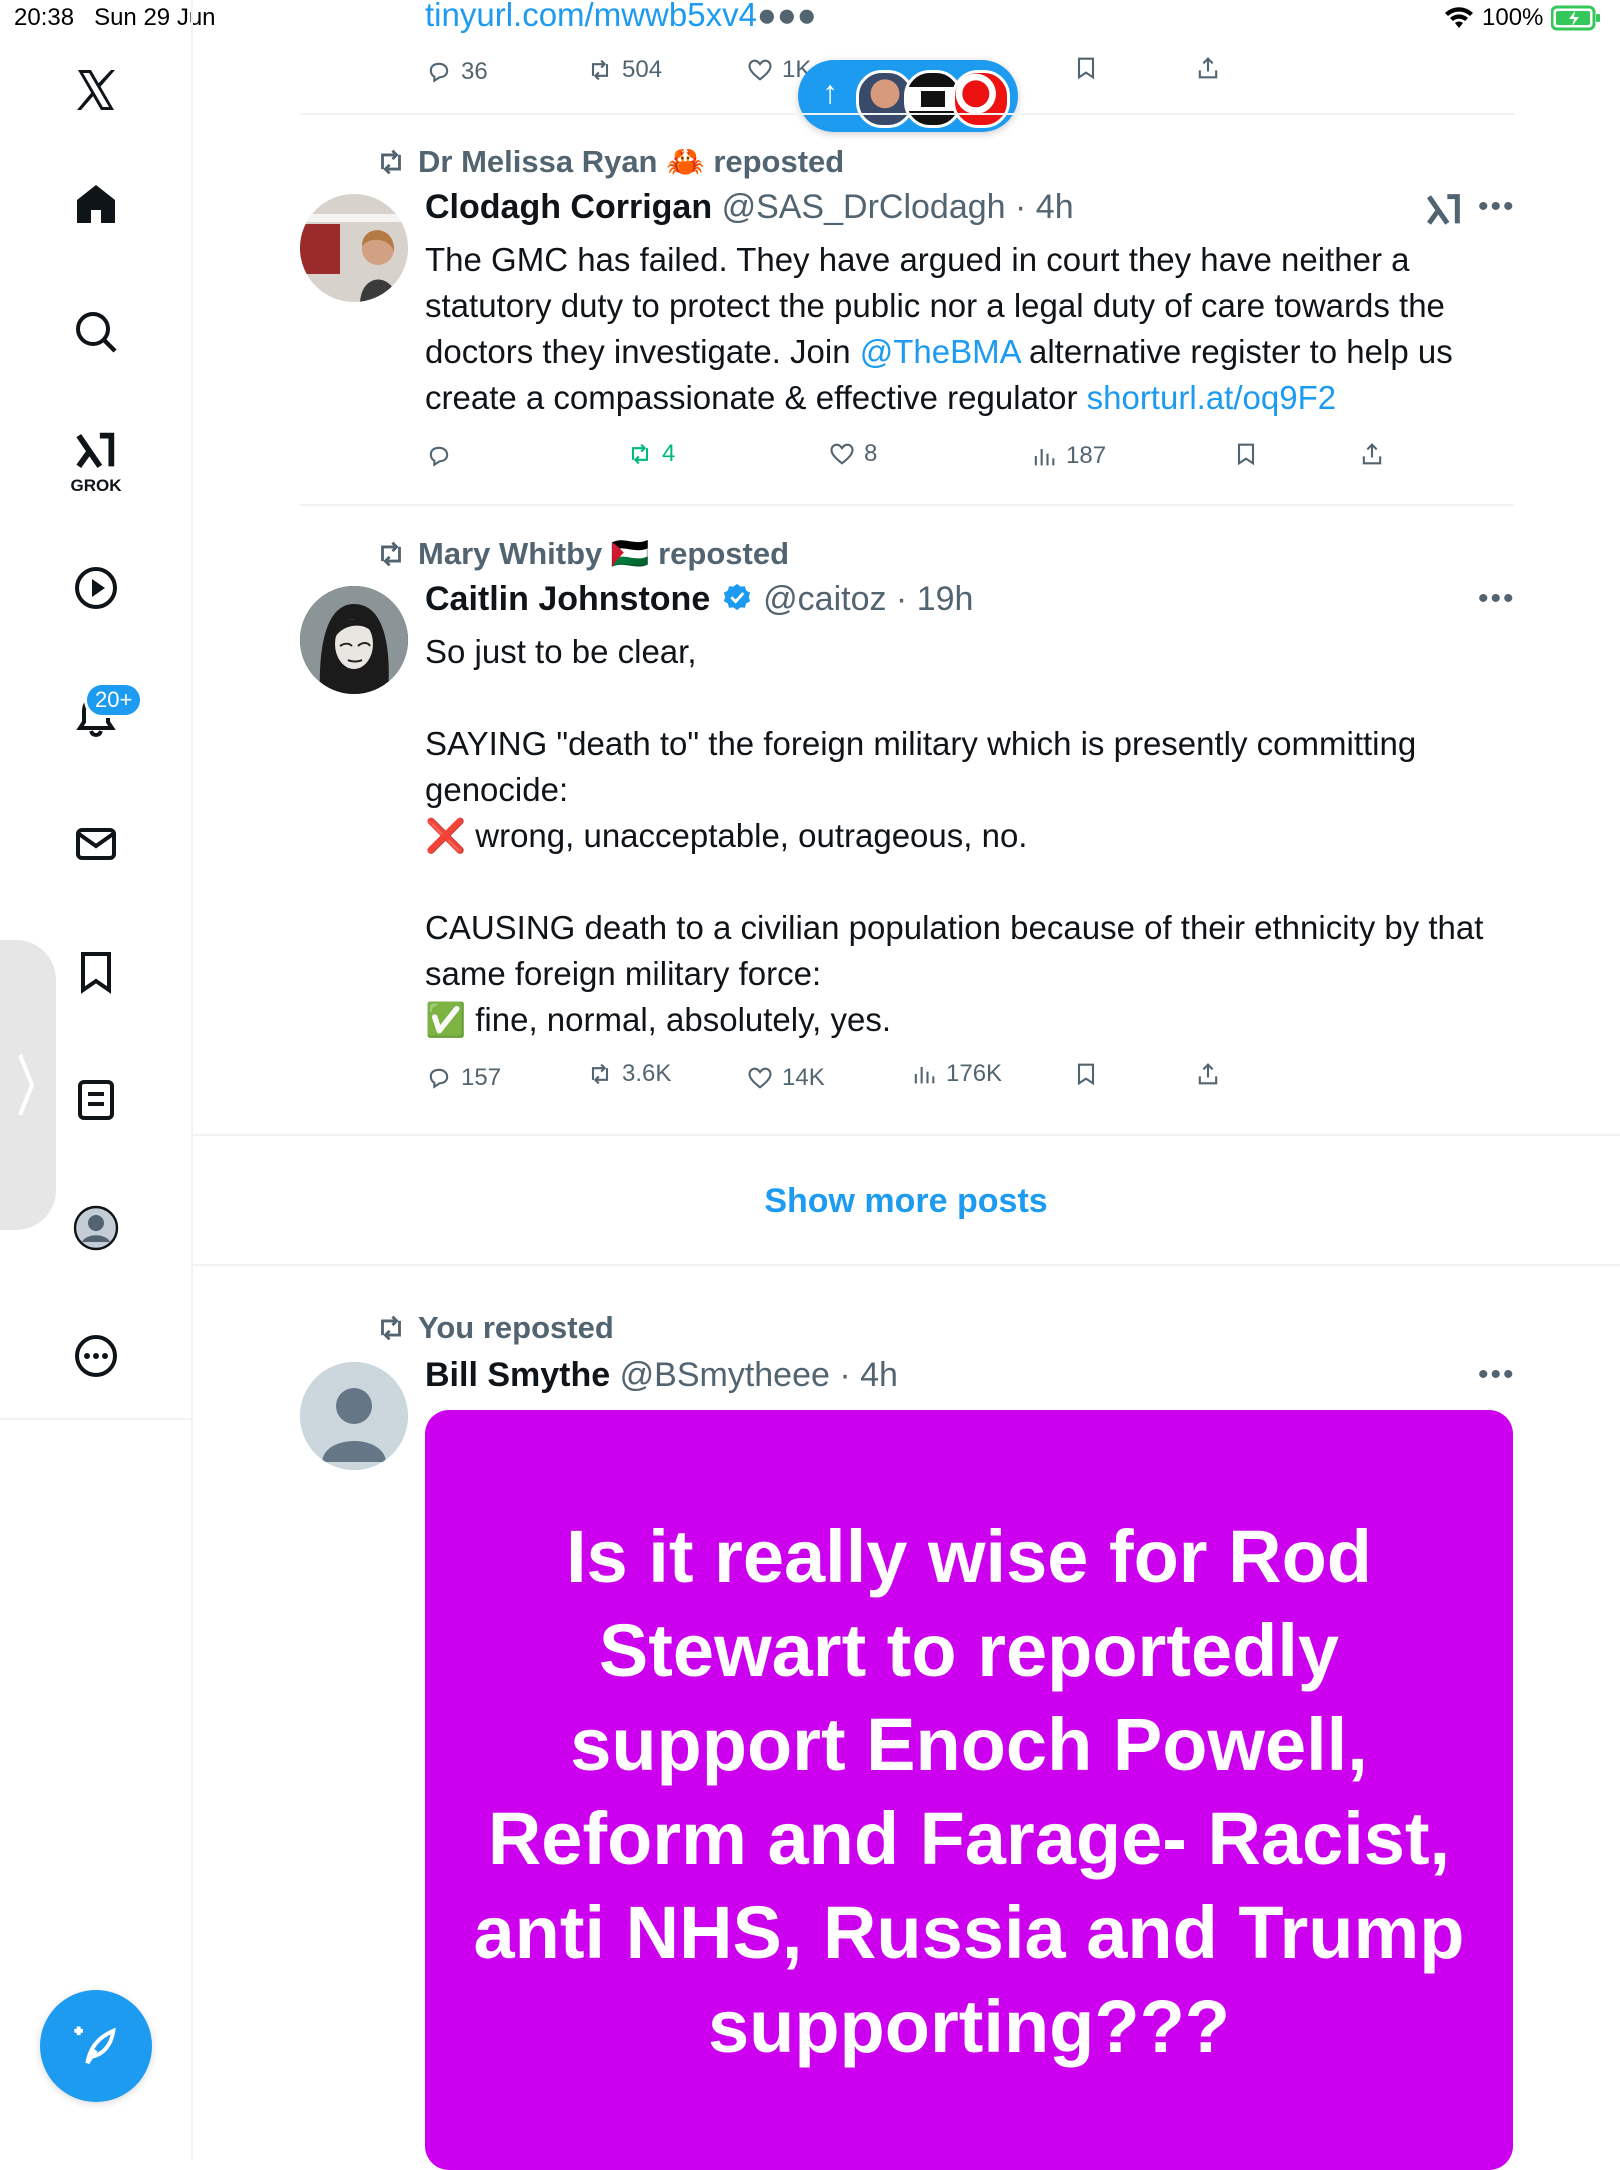 This screenshot has width=1620, height=2170. Describe the element at coordinates (871, 453) in the screenshot. I see `like-count: 8` at that location.